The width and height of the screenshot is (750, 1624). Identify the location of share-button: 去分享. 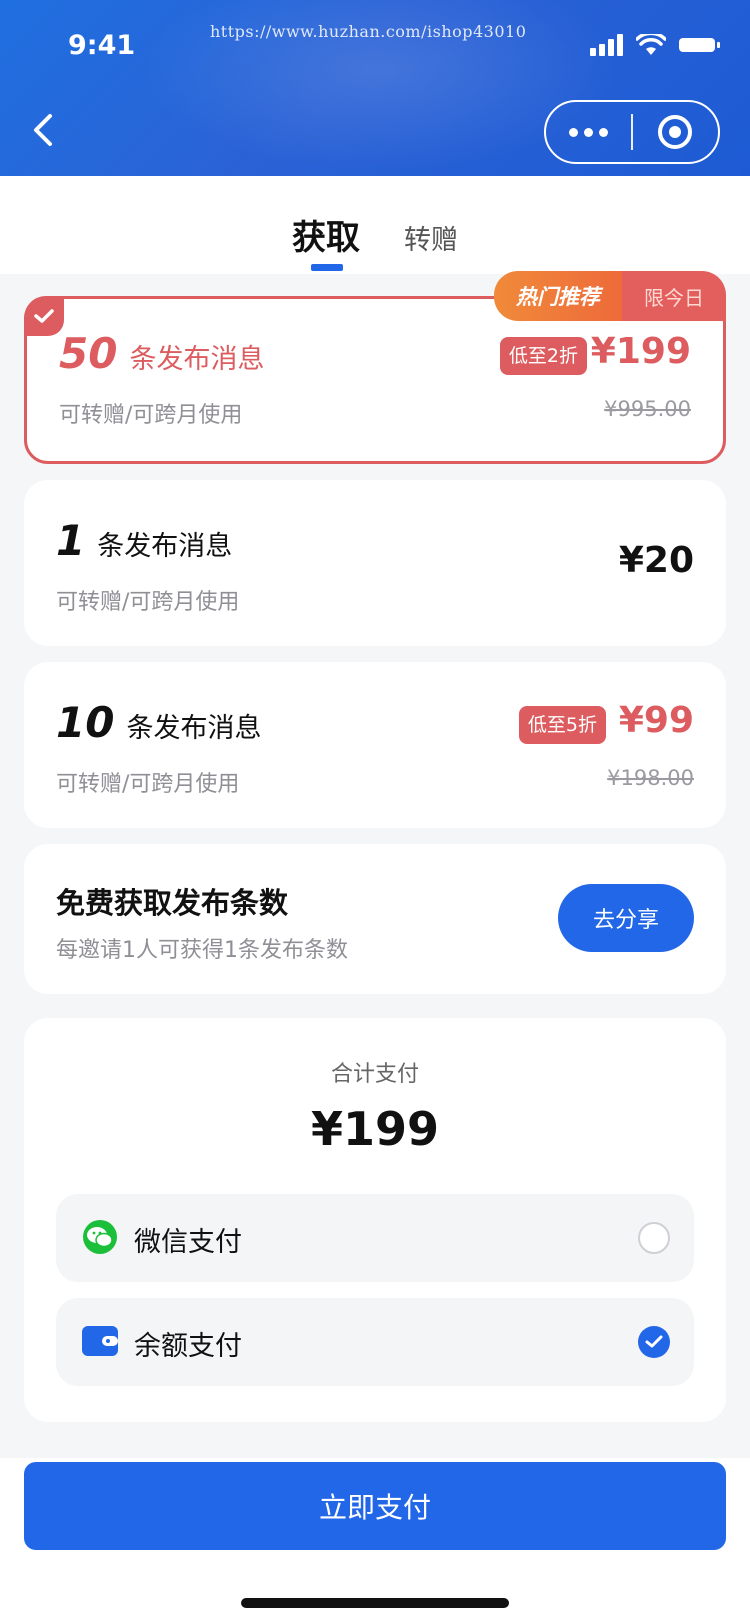
(626, 918).